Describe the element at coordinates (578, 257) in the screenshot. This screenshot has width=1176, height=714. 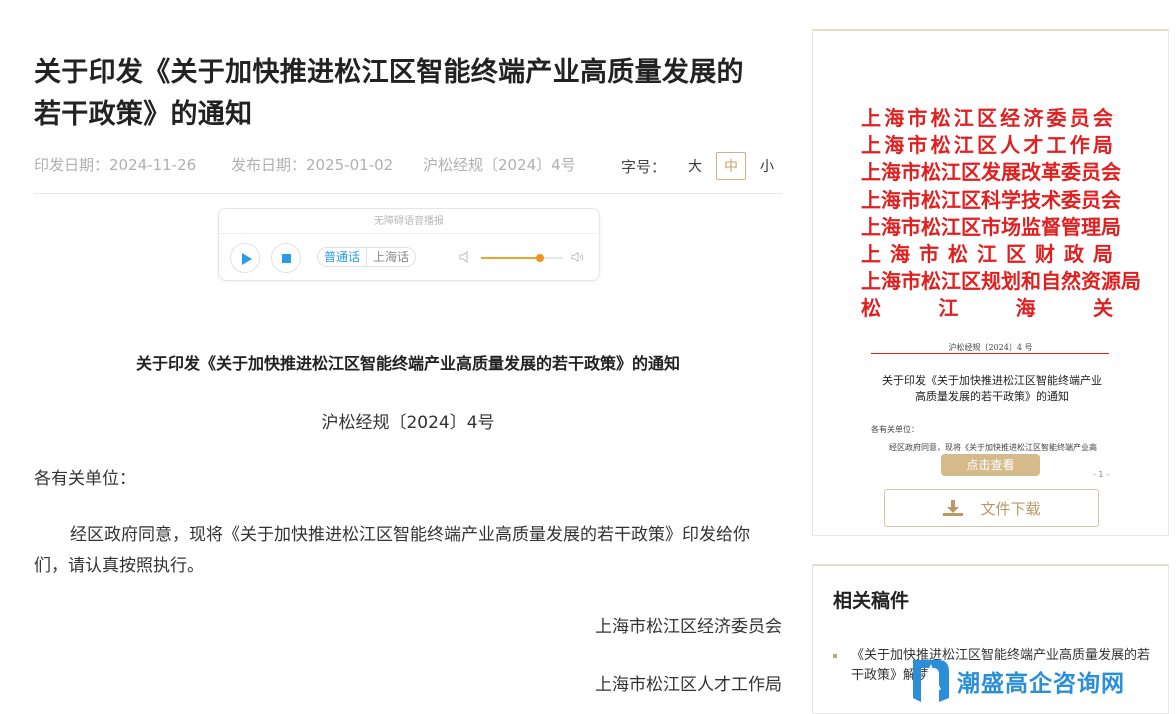
I see `volume-high-icon` at that location.